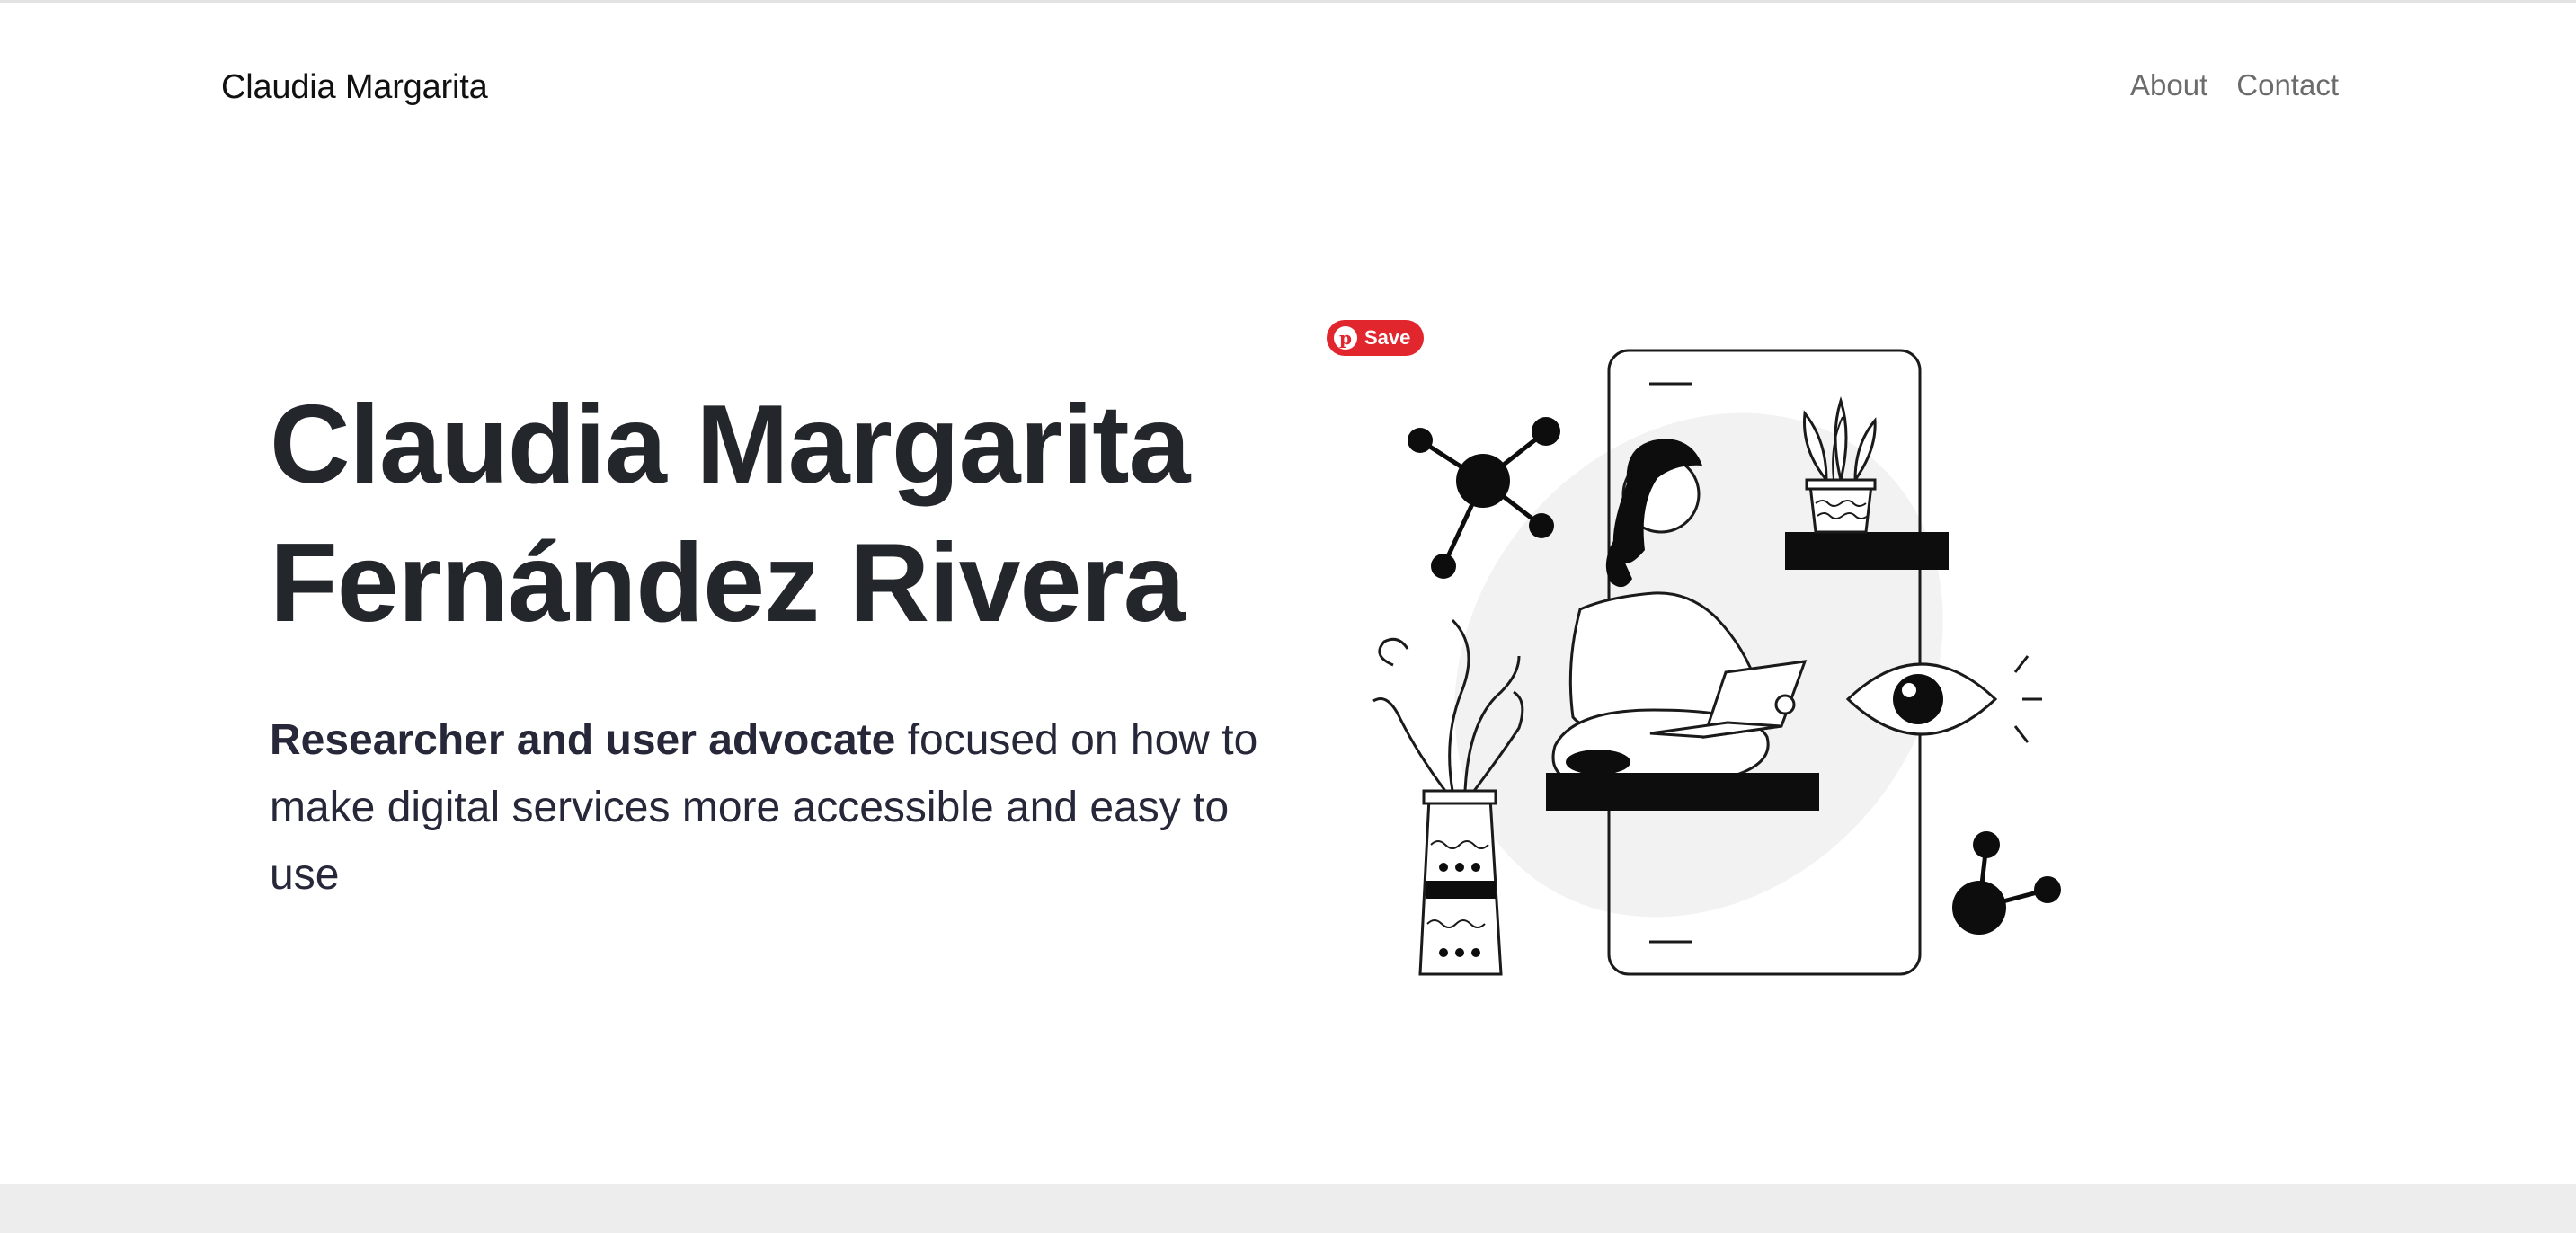  What do you see at coordinates (583, 740) in the screenshot?
I see `hero-subtitle-emphasis: Researcher and user advocate` at bounding box center [583, 740].